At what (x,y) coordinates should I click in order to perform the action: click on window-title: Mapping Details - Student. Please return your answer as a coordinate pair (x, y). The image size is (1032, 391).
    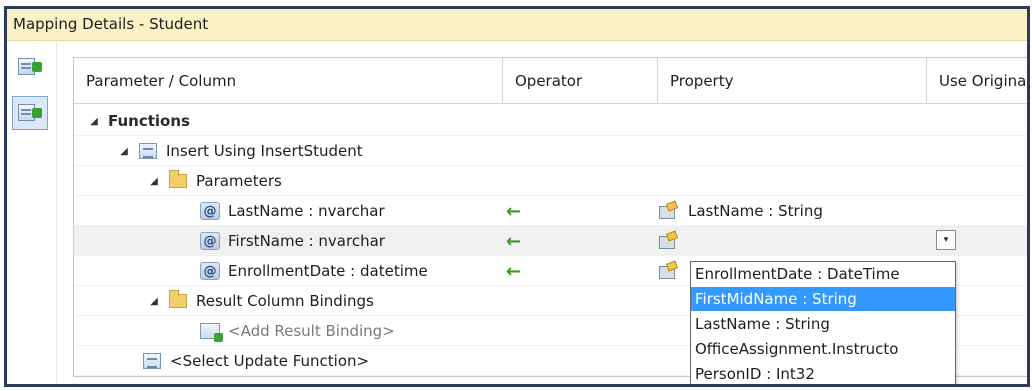
    Looking at the image, I should click on (517, 25).